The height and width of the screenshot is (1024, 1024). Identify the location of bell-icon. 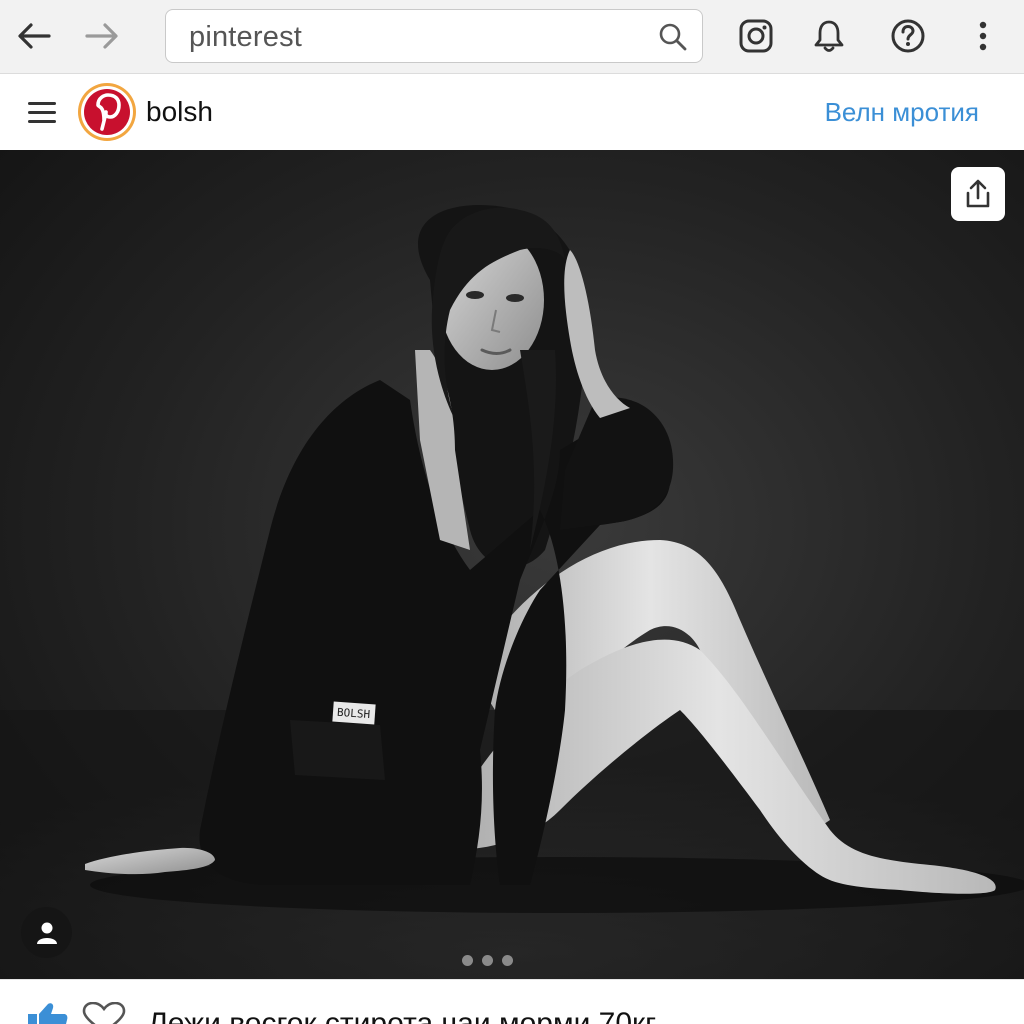
(829, 36).